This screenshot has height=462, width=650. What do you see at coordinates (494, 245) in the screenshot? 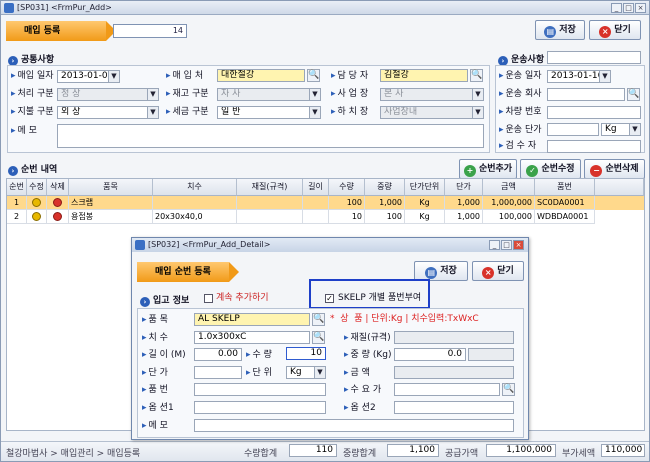
I see `dialog-minimize-button: _` at bounding box center [494, 245].